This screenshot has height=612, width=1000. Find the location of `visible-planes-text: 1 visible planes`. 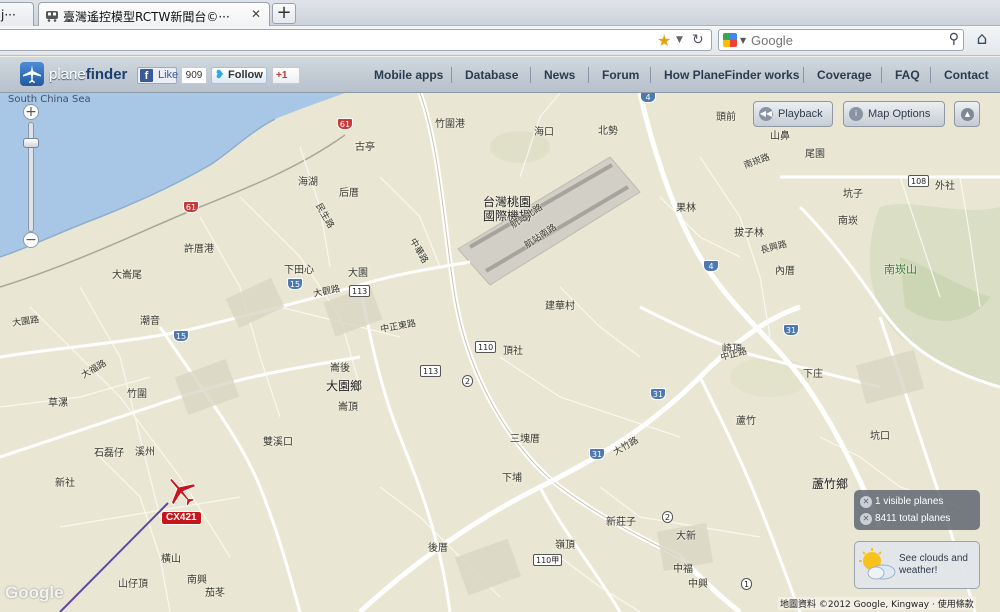

visible-planes-text: 1 visible planes is located at coordinates (909, 501).